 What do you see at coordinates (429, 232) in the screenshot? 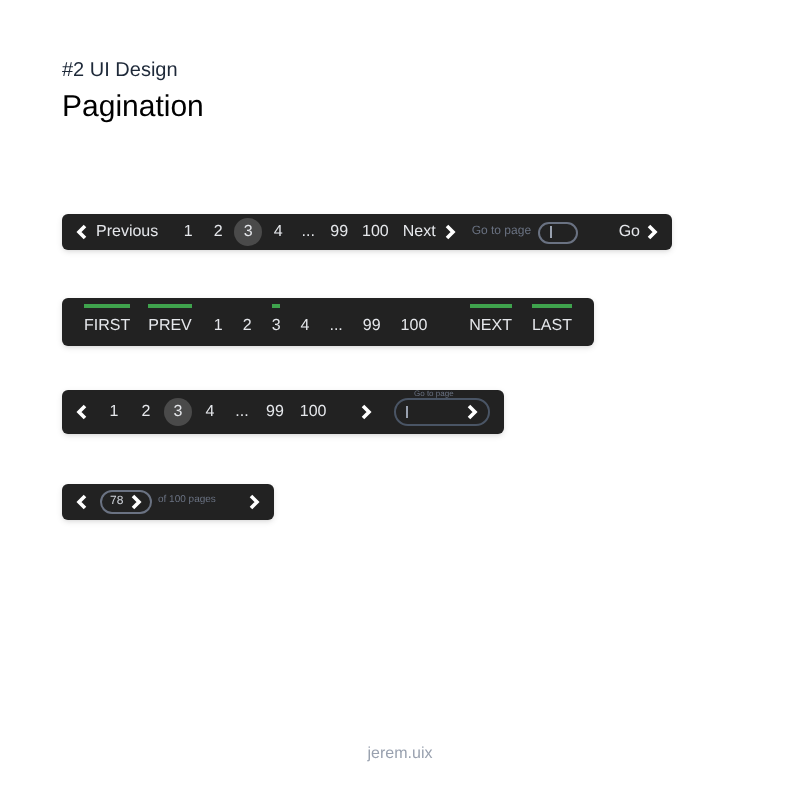
I see `next-button: Next` at bounding box center [429, 232].